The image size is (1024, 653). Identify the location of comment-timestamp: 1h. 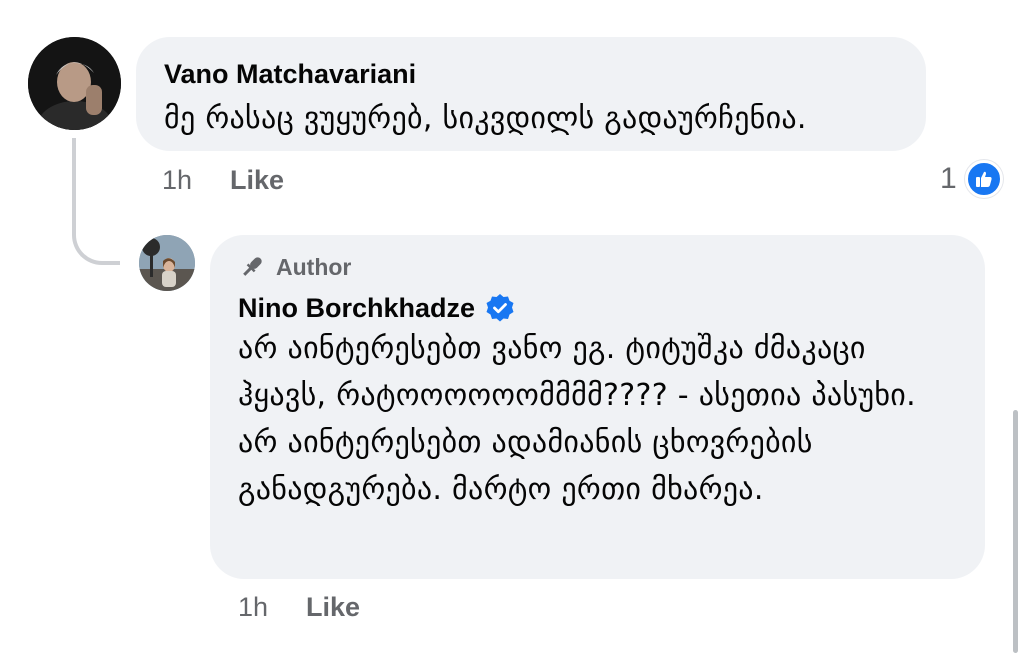
(177, 180).